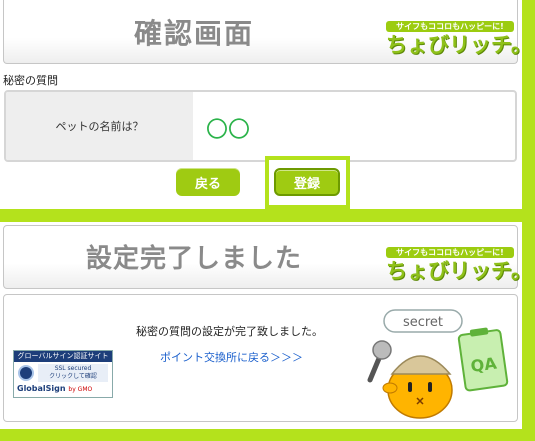  Describe the element at coordinates (267, 32) in the screenshot. I see `confirm-header: 確認画面 サイフもココロもハッピーに! ちょびリッチ。` at that location.